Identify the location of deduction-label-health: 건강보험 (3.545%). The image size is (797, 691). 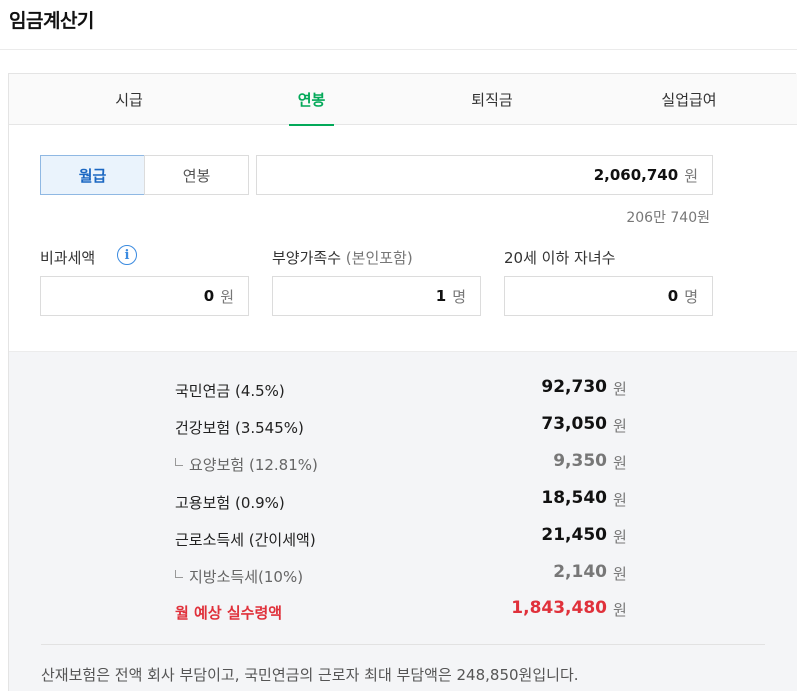
(239, 428).